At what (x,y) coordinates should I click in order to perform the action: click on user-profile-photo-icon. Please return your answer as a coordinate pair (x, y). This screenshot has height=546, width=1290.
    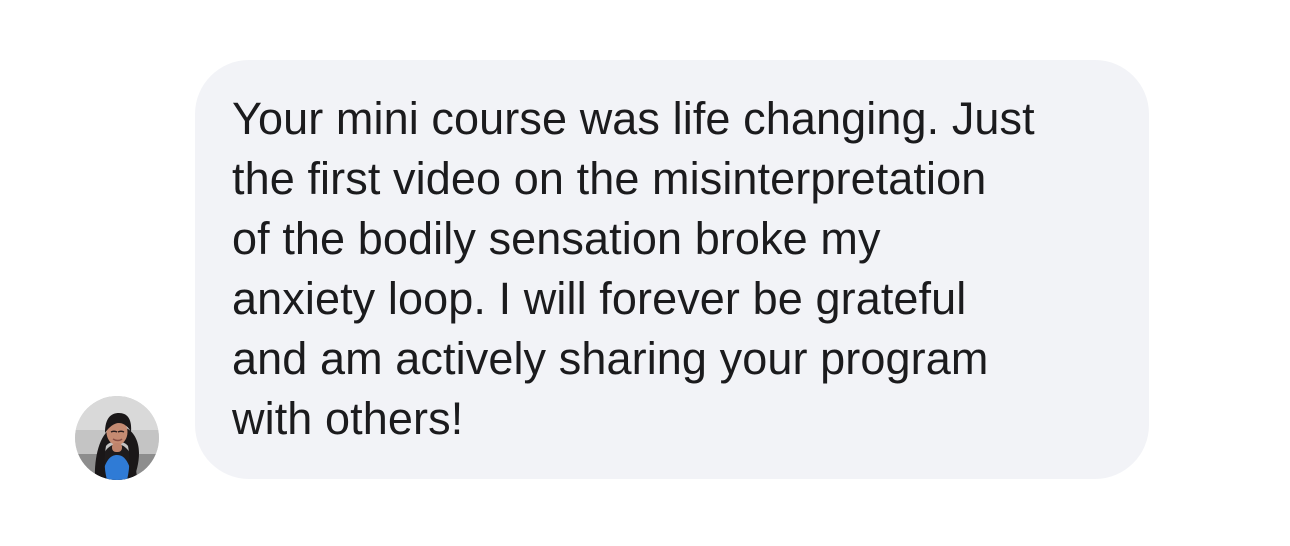
    Looking at the image, I should click on (117, 438).